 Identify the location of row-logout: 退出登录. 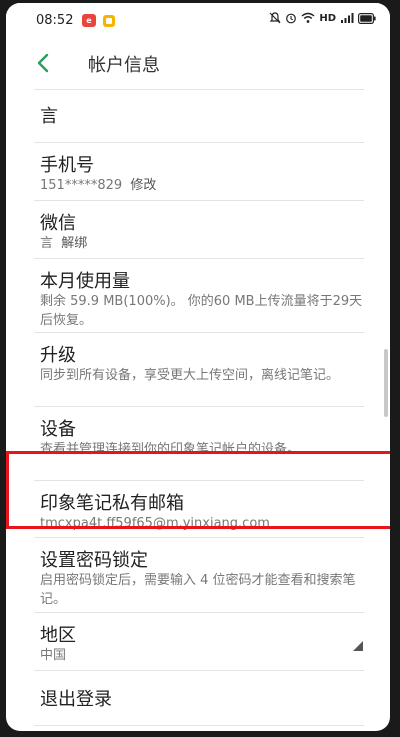
(199, 698).